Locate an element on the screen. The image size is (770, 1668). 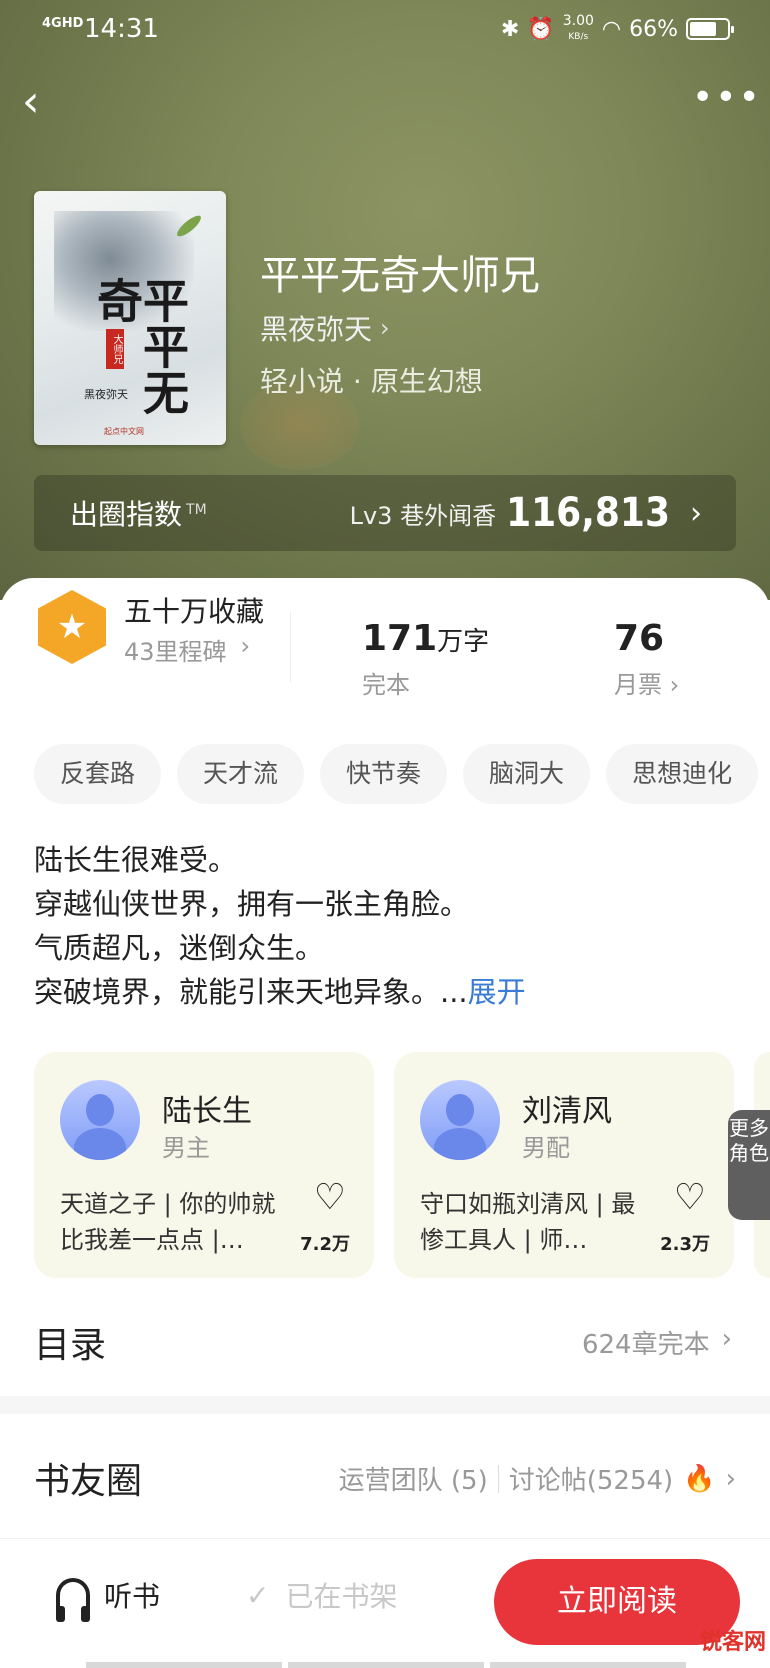
signal-indicator: 4GHD is located at coordinates (63, 23).